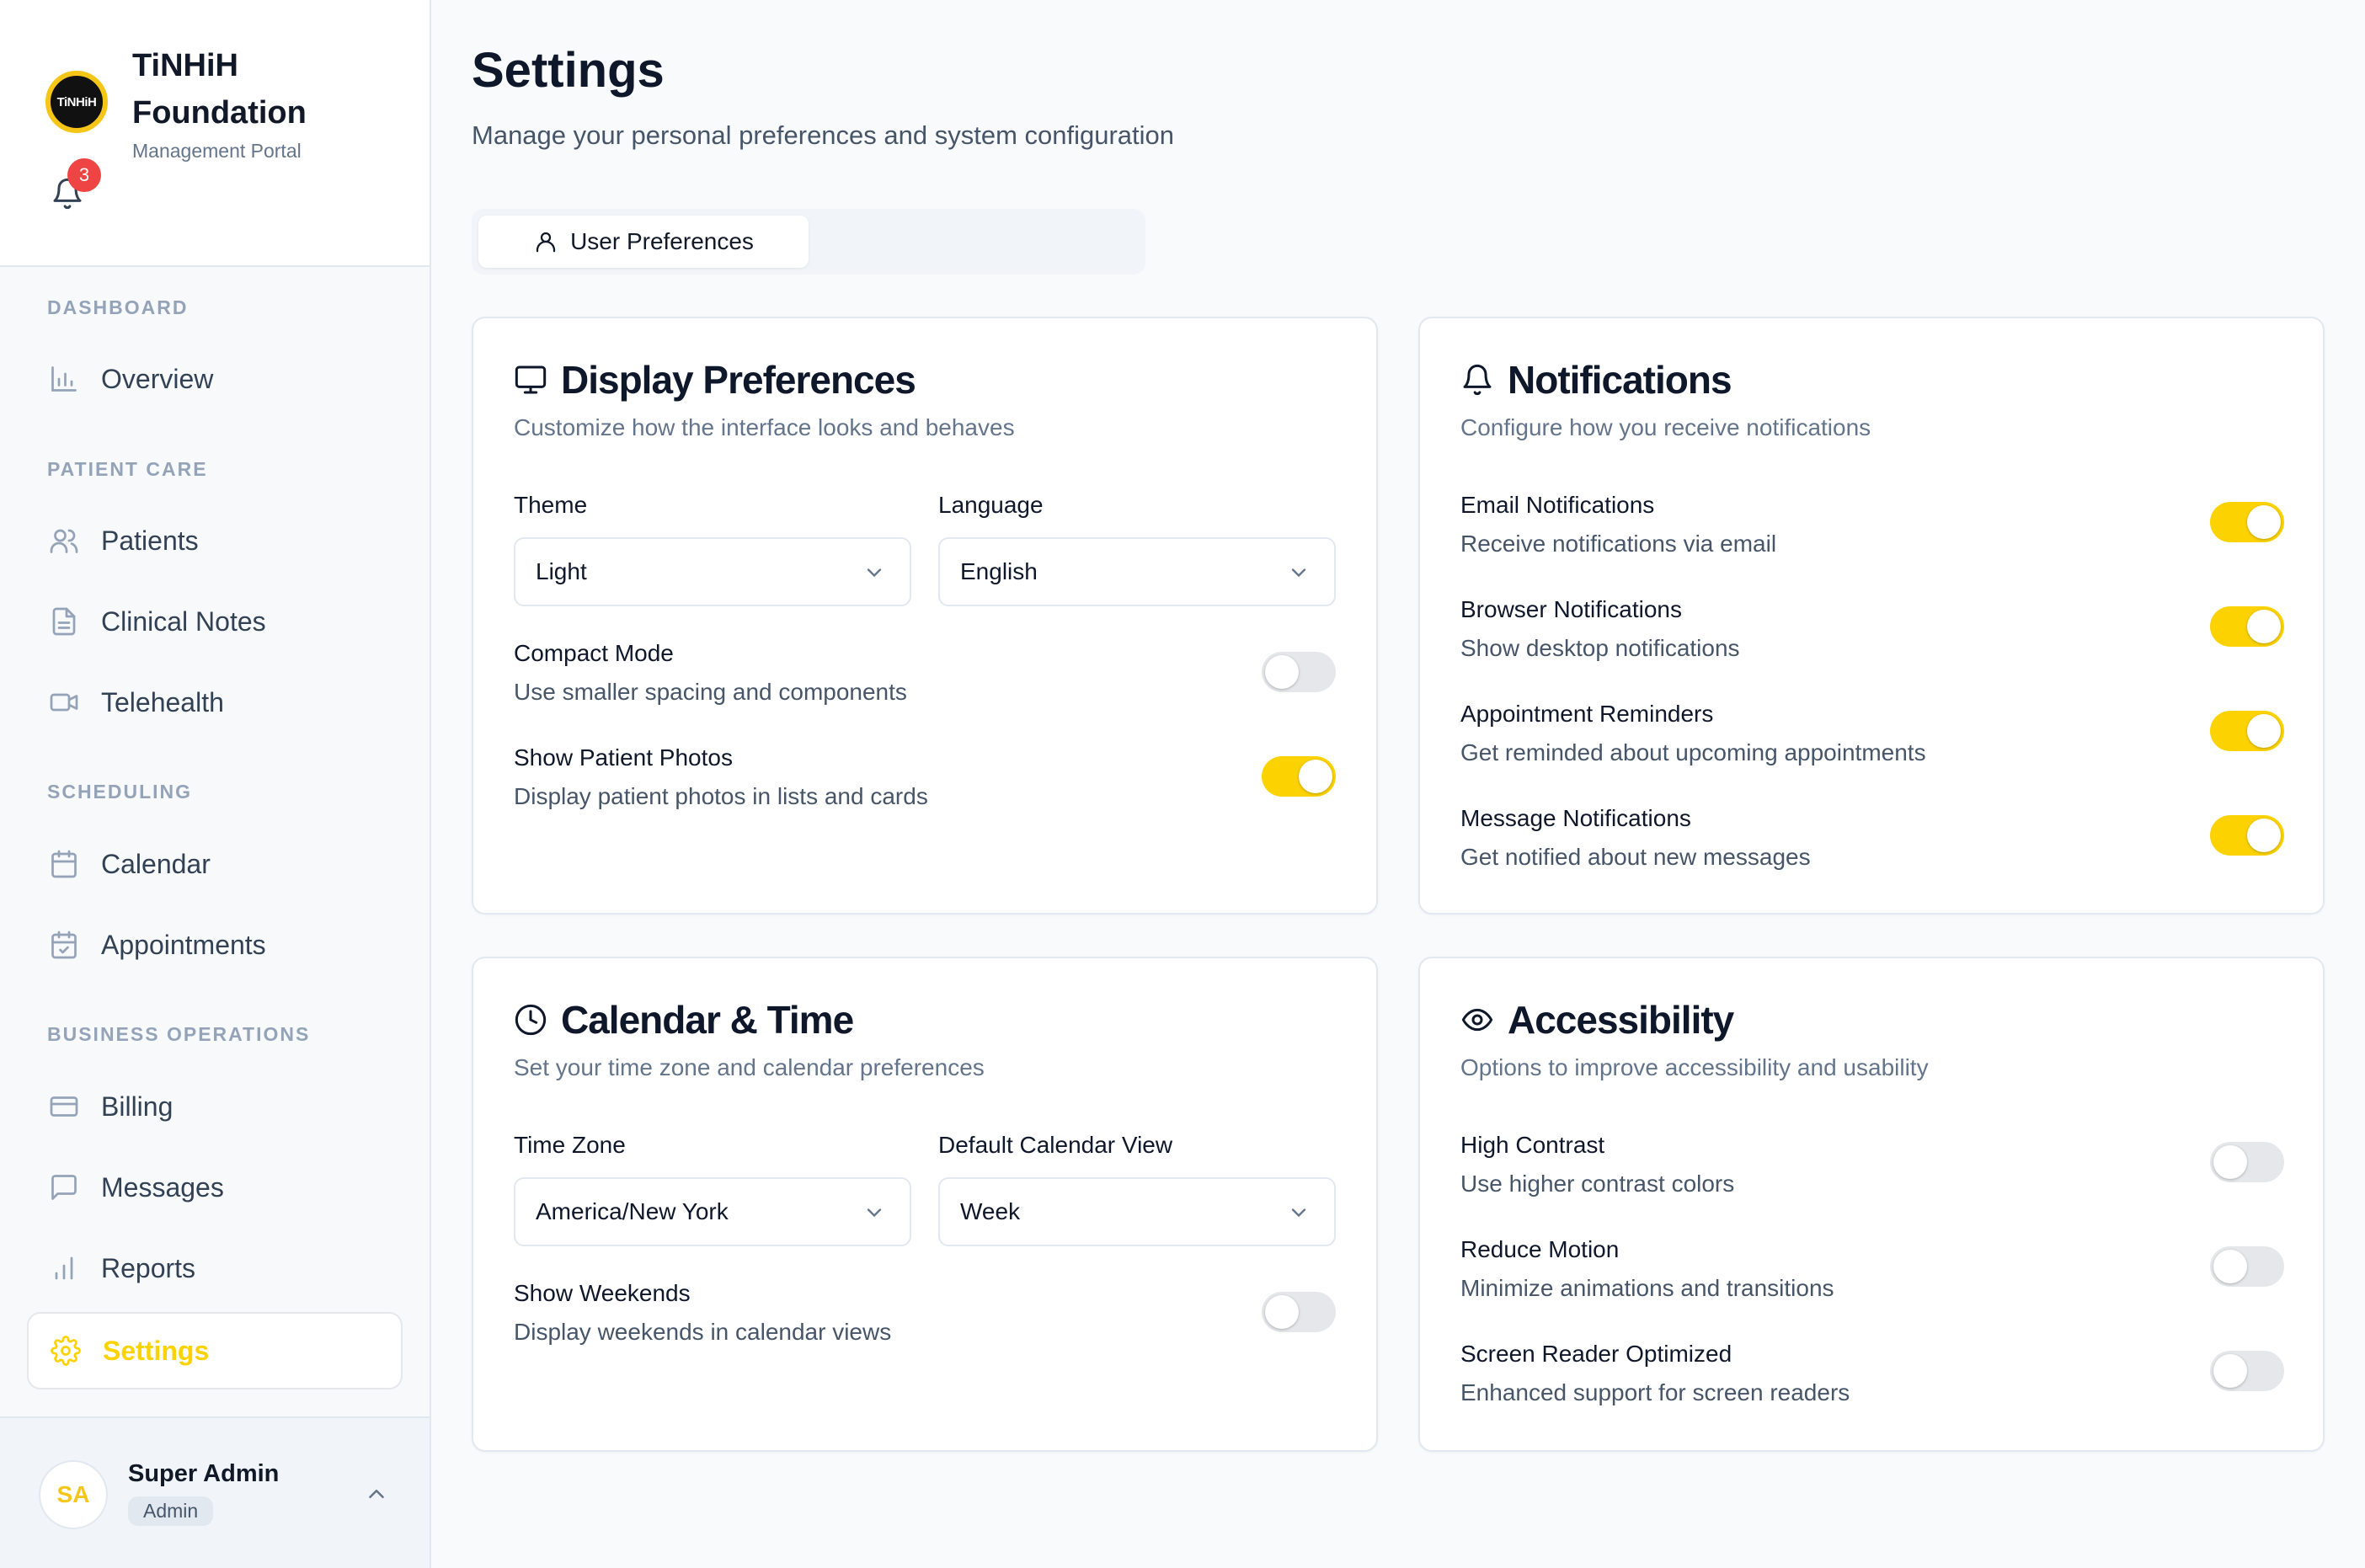 The image size is (2365, 1568). What do you see at coordinates (1596, 1354) in the screenshot?
I see `screen-reader-title: Screen Reader Optimized` at bounding box center [1596, 1354].